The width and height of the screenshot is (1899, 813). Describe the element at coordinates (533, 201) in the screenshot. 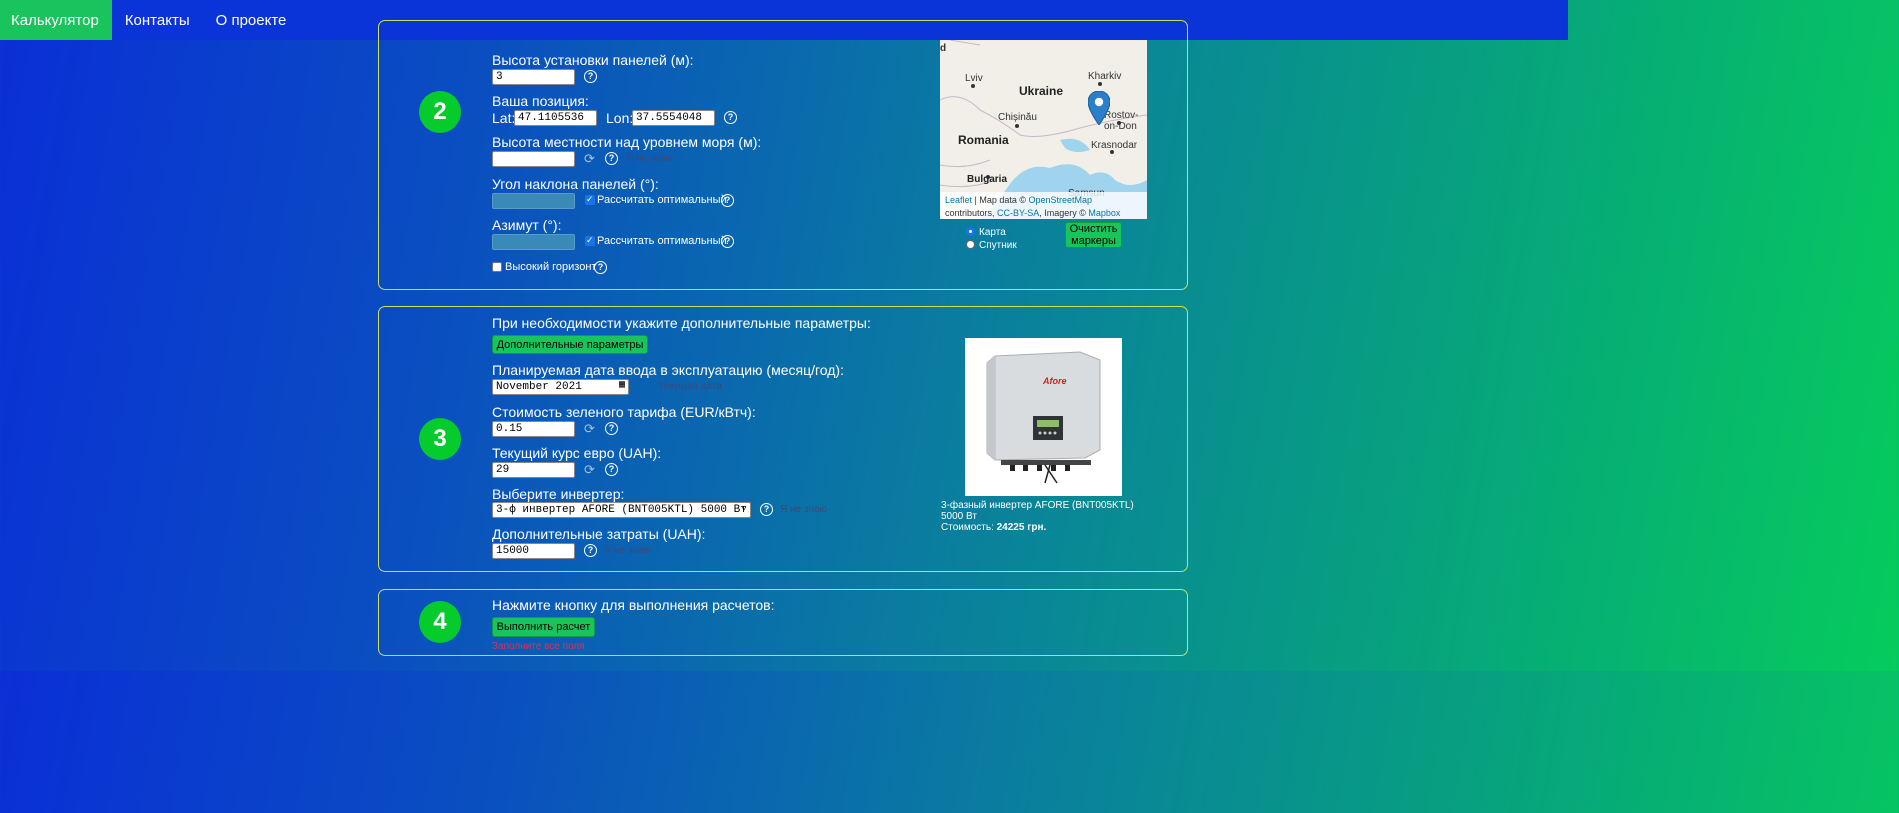

I see `tilt-input` at that location.